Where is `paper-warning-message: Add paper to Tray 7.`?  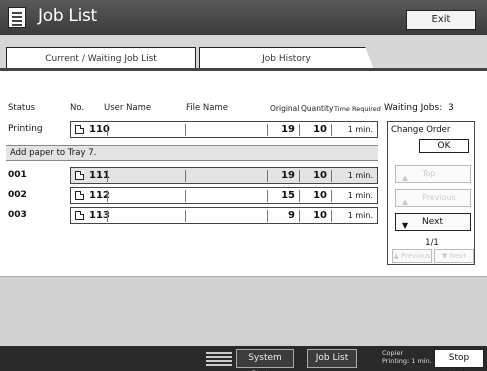
paper-warning-message: Add paper to Tray 7. is located at coordinates (192, 153).